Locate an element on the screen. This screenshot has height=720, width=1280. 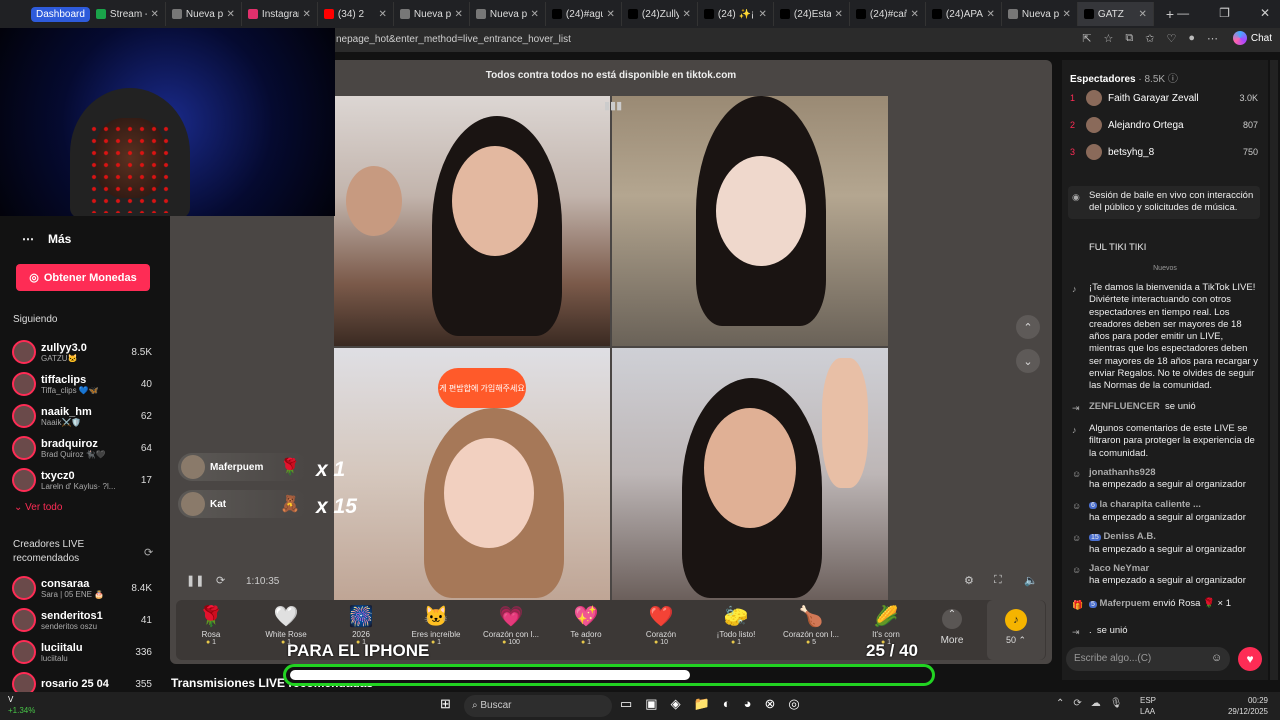
gift-item: 🤍 White Rose ● 1 is located at coordinates (286, 625).